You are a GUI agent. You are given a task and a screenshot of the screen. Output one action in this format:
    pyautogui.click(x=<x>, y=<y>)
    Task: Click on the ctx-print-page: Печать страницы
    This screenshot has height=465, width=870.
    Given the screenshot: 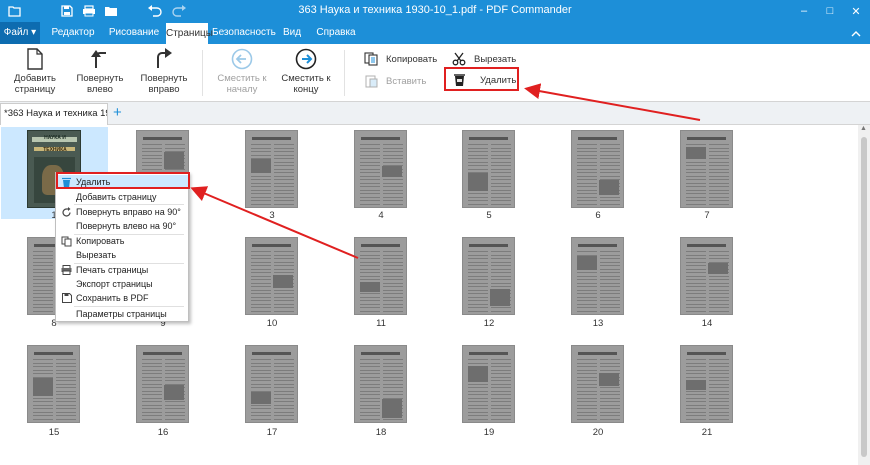 What is the action you would take?
    pyautogui.click(x=122, y=270)
    